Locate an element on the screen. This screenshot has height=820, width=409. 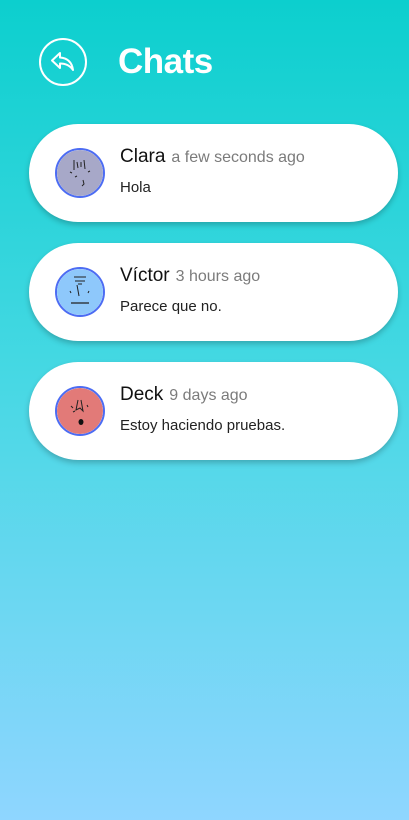
chat-time: a few seconds ago is located at coordinates (238, 157).